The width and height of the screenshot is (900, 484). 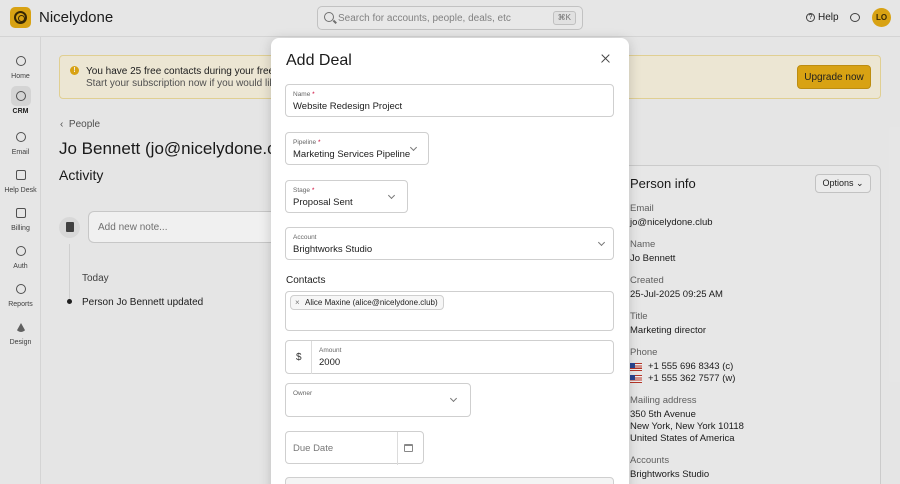 I want to click on field-label: Amount, so click(x=330, y=350).